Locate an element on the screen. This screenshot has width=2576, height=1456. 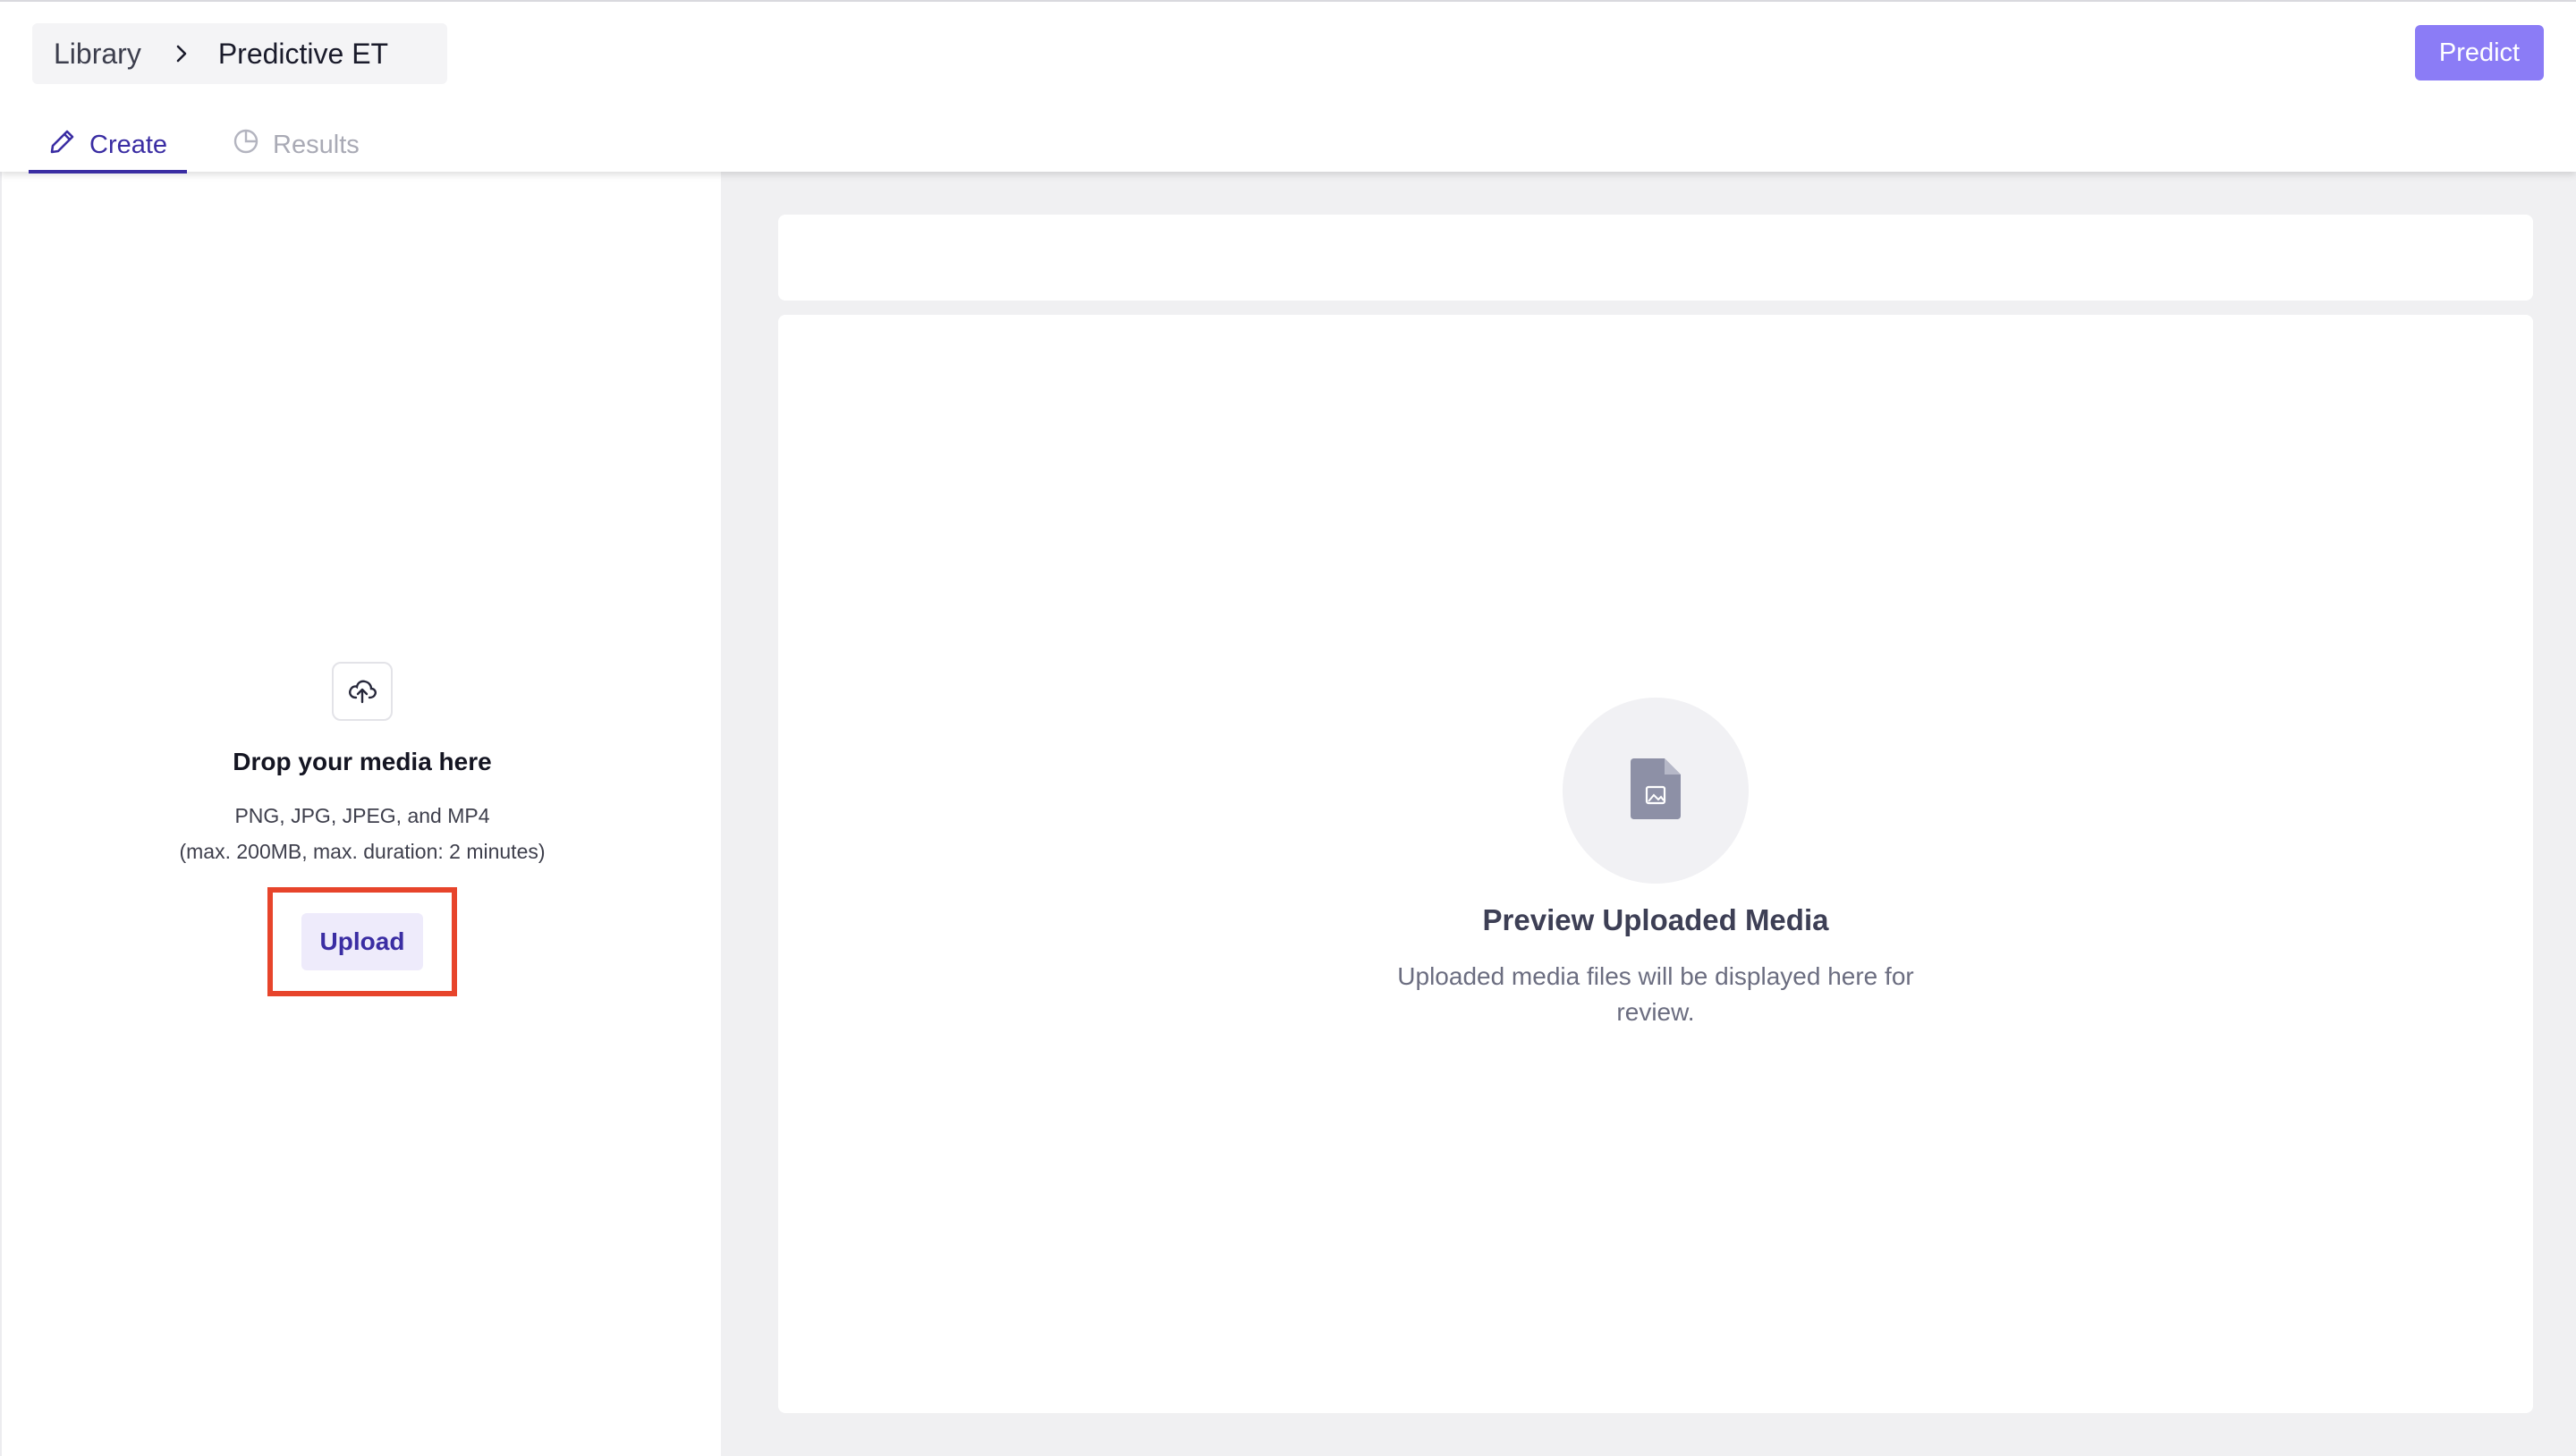
pencil-icon is located at coordinates (62, 145).